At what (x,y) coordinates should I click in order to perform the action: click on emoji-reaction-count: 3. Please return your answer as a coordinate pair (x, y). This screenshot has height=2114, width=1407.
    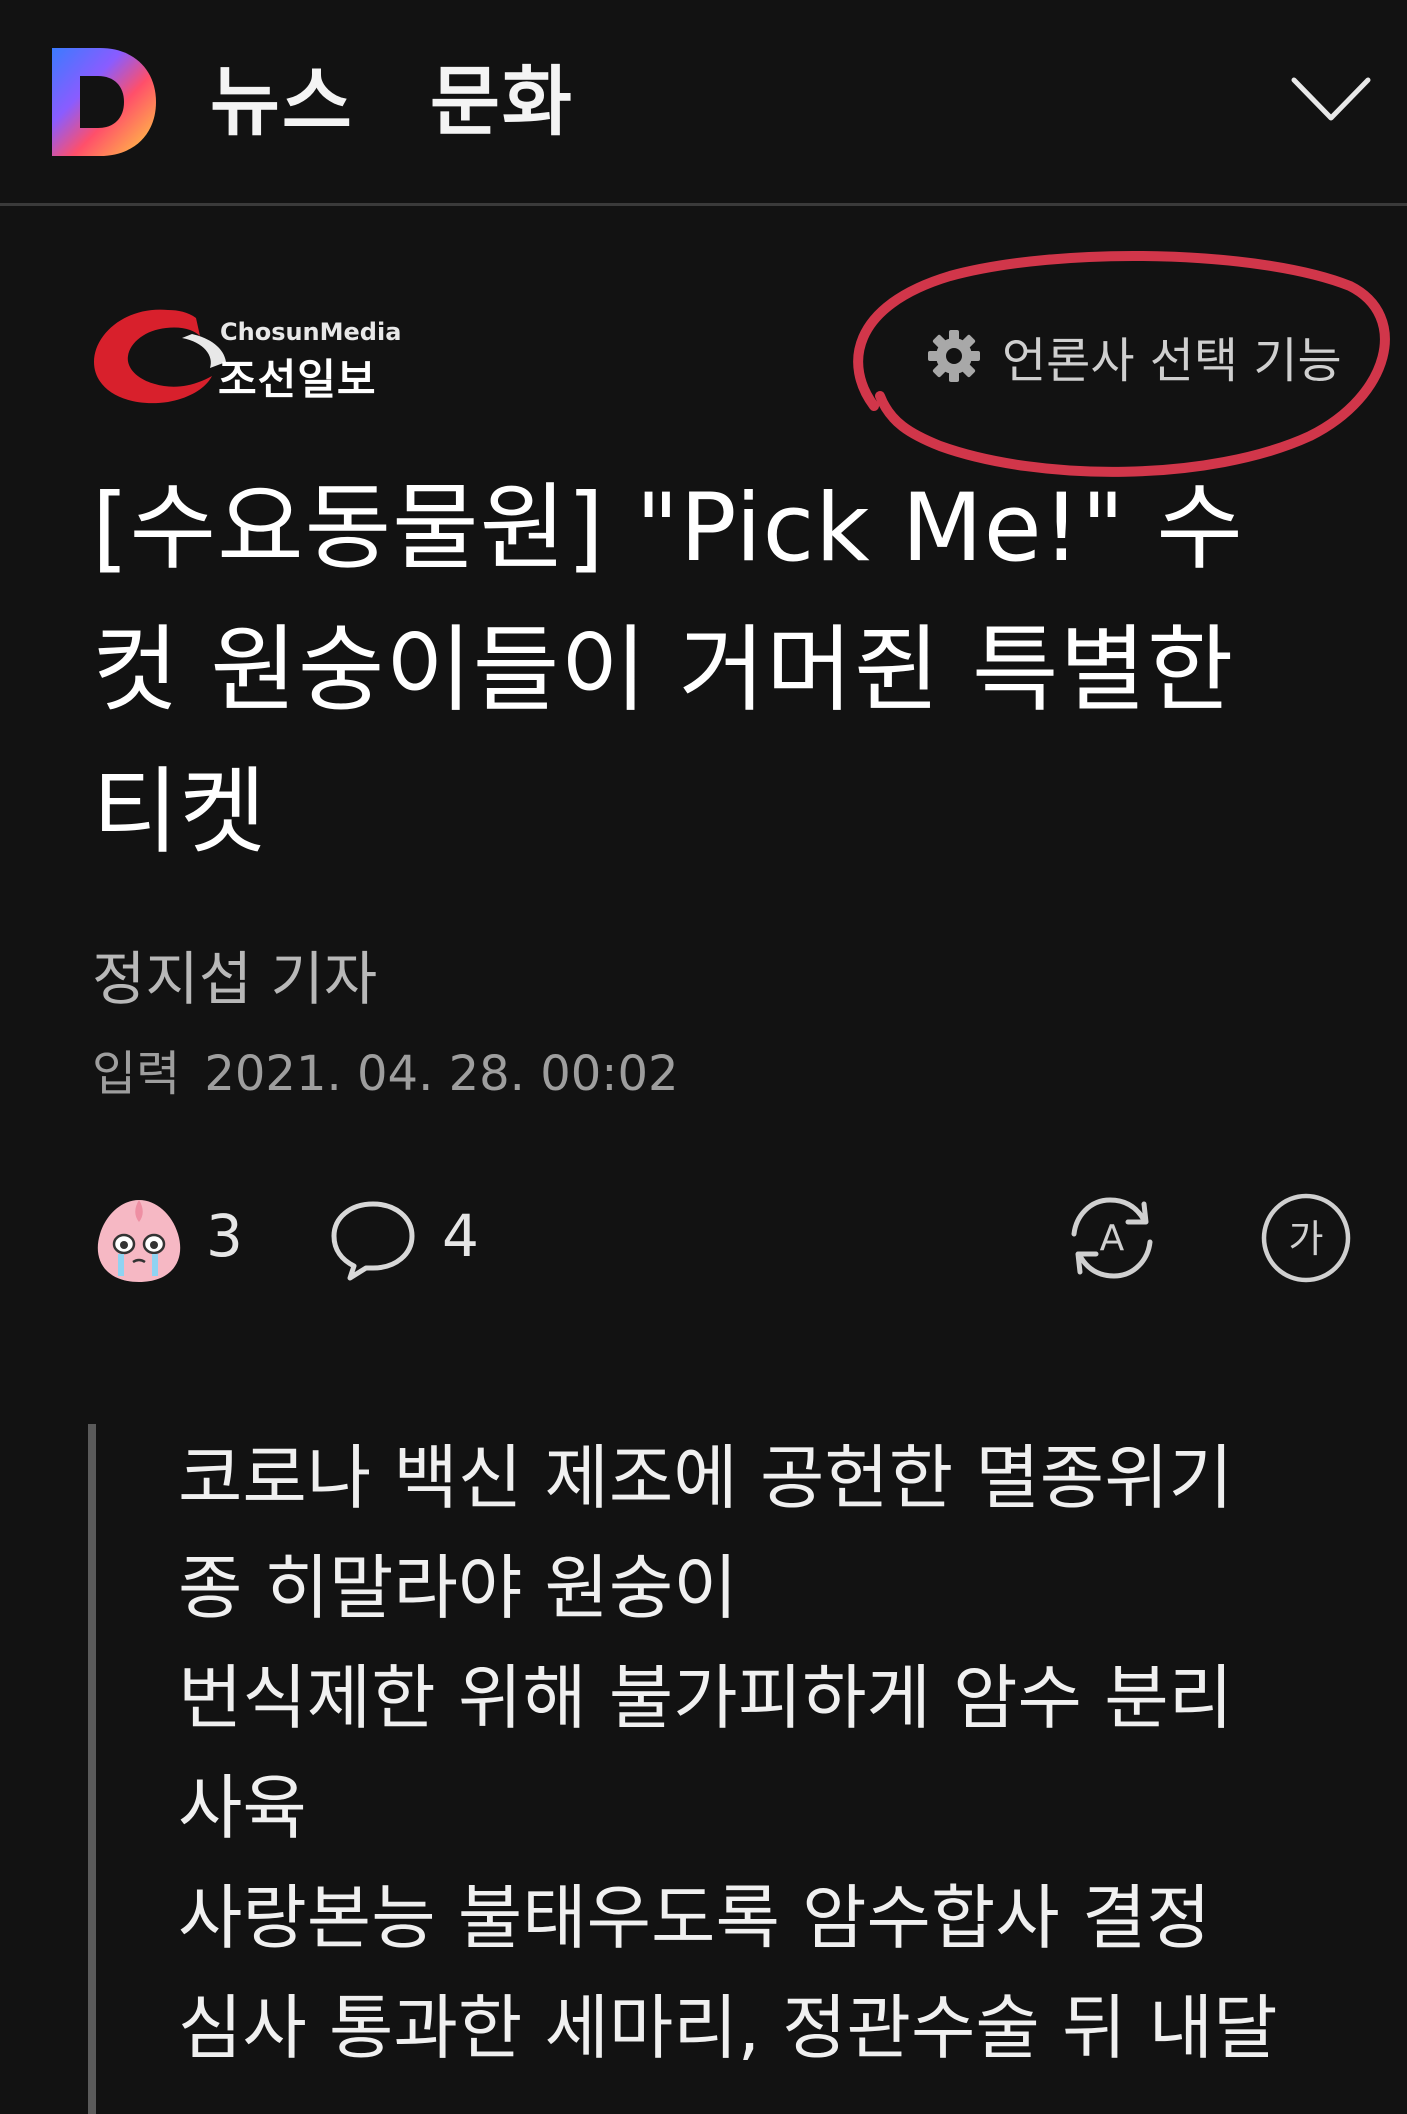
    Looking at the image, I should click on (224, 1236).